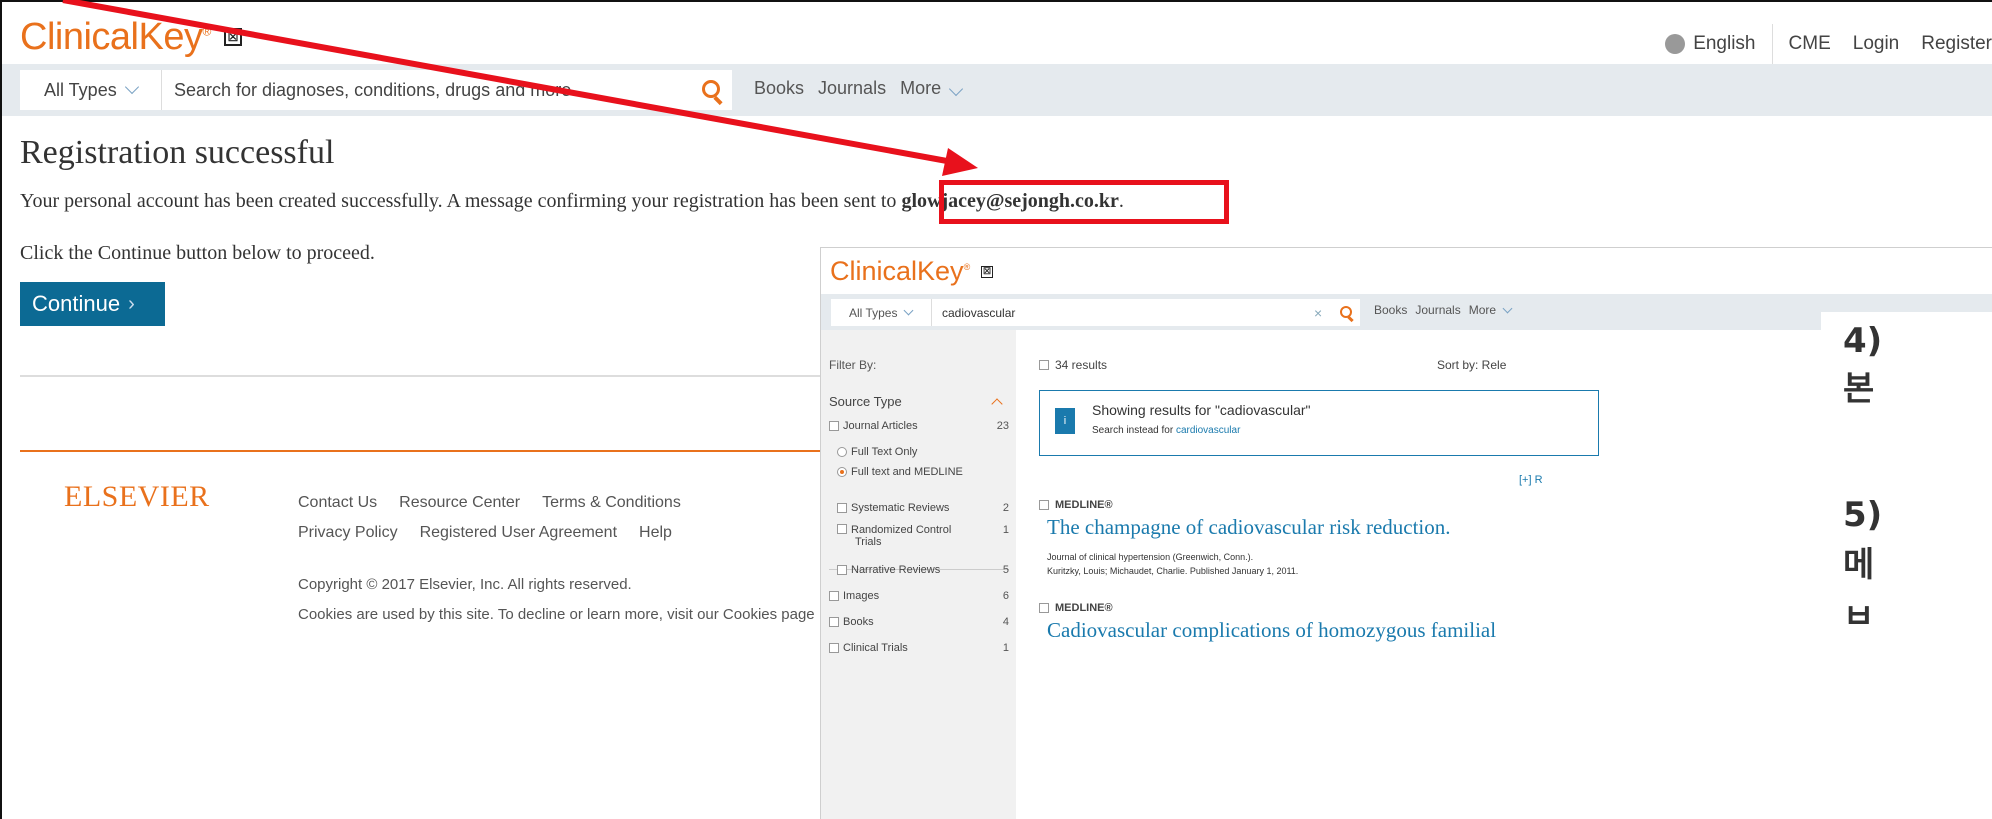 This screenshot has width=1992, height=819. Describe the element at coordinates (919, 426) in the screenshot. I see `filter-journal-articles: Journal Articles 23` at that location.